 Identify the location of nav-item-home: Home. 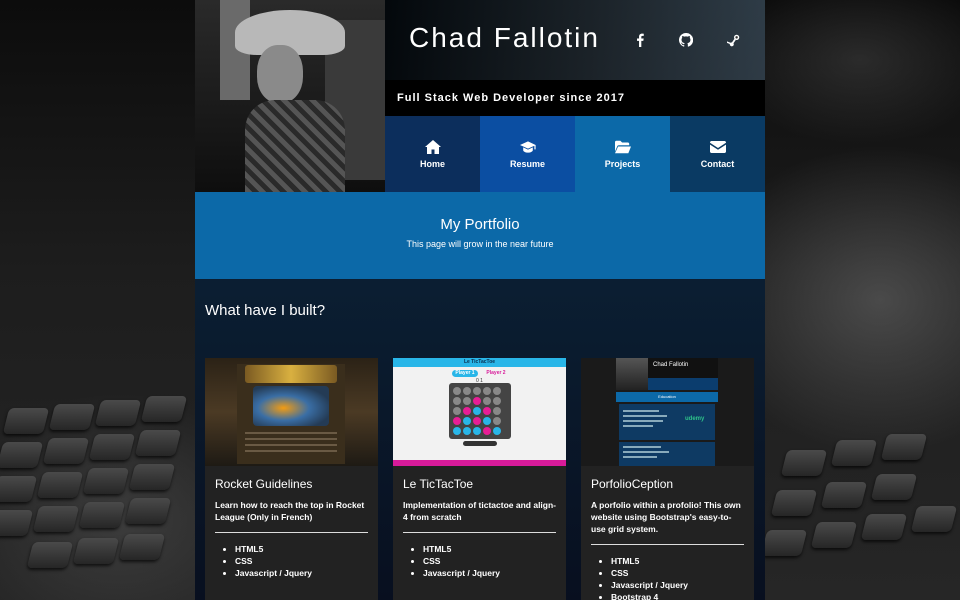
(432, 154).